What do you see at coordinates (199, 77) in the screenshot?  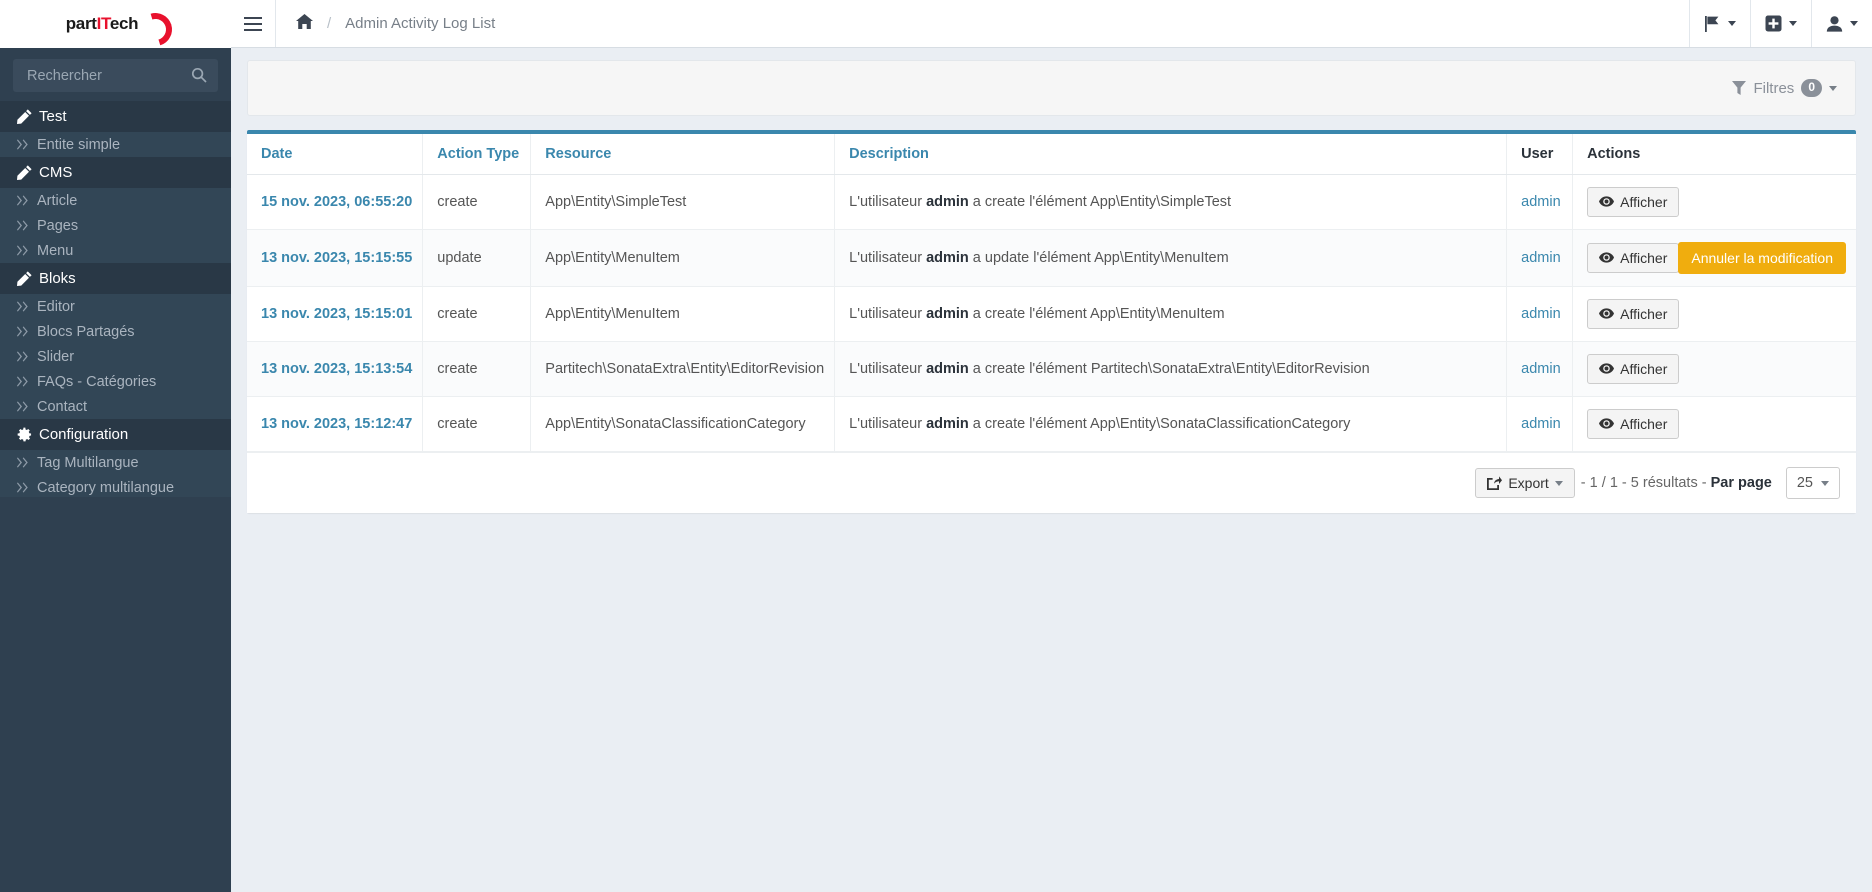 I see `search-icon` at bounding box center [199, 77].